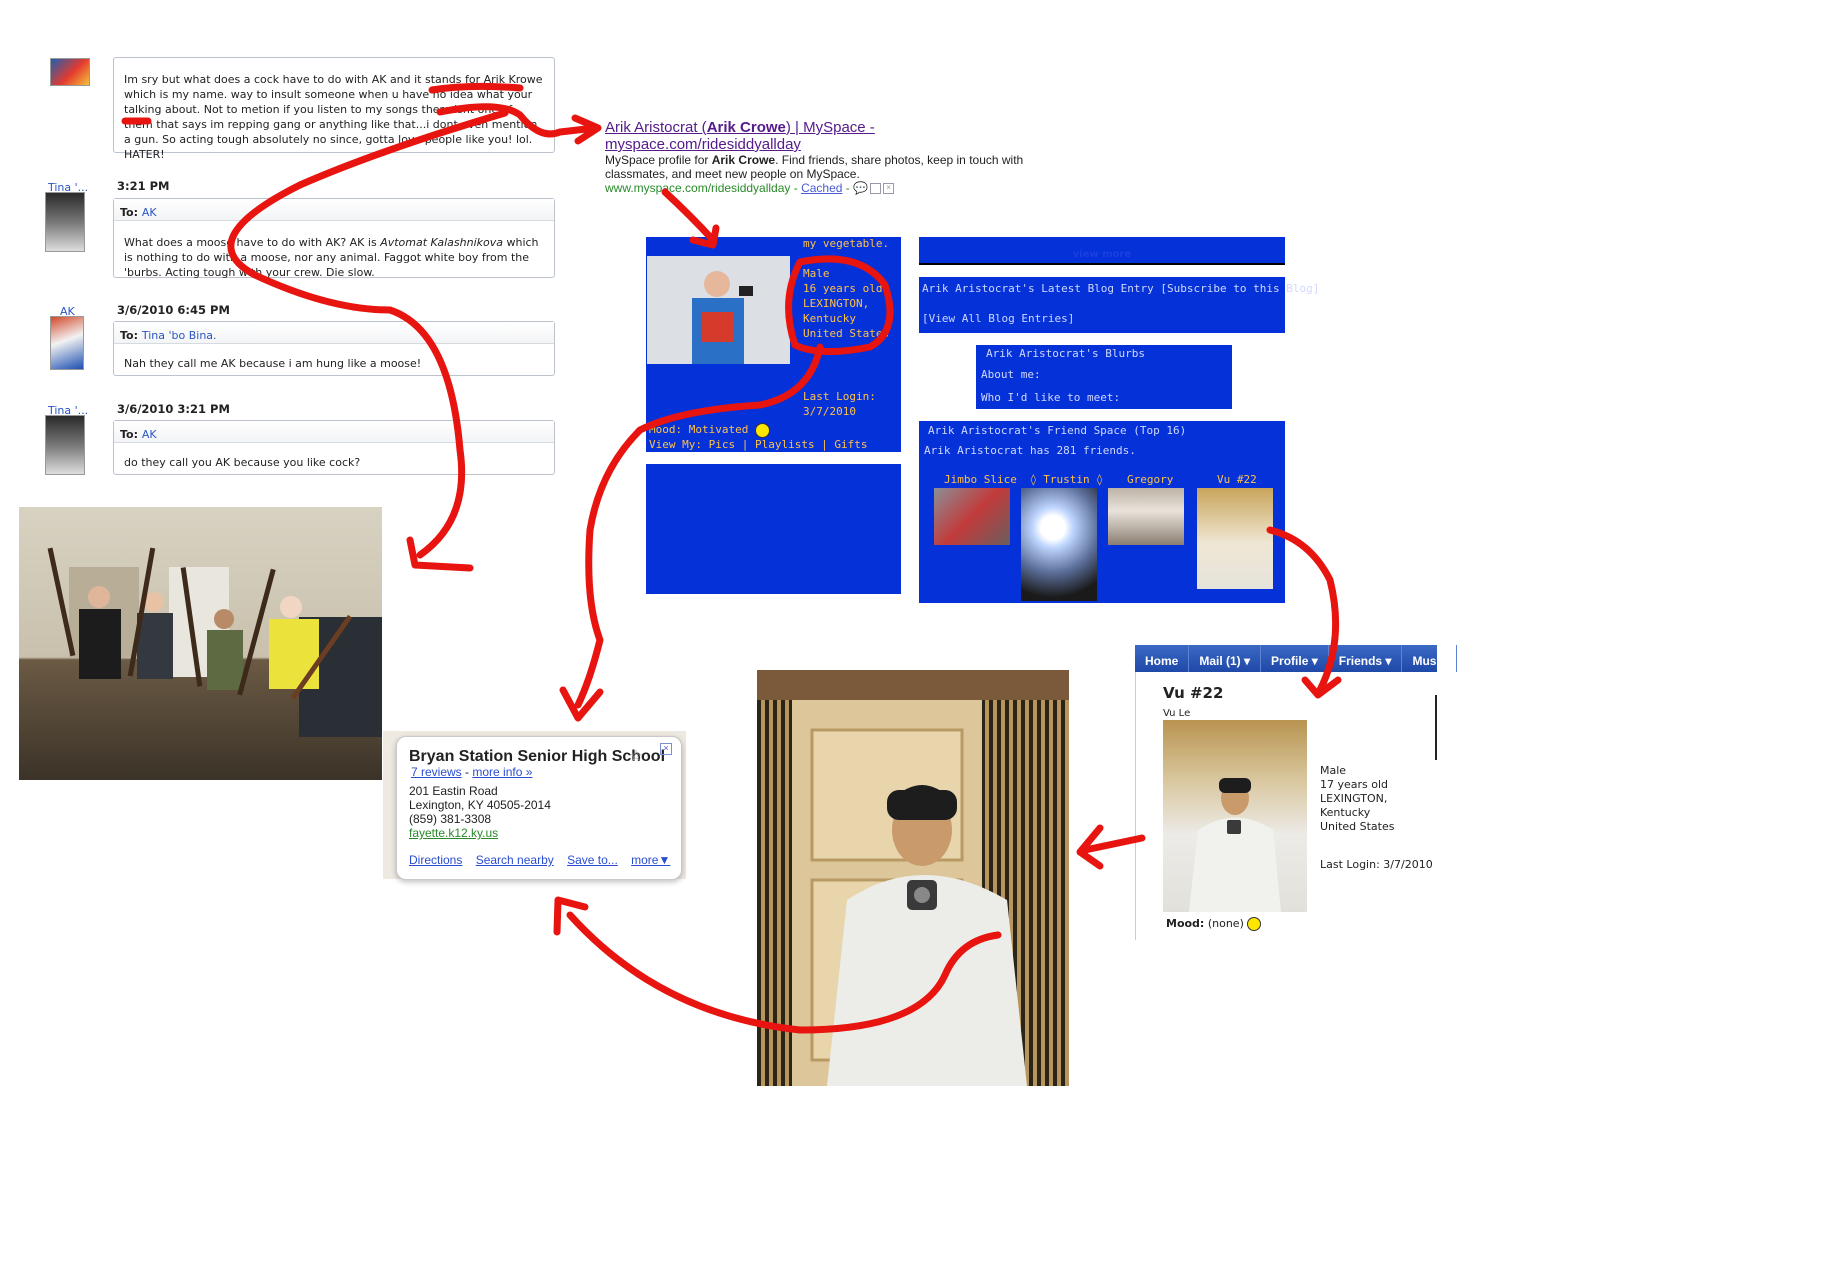  I want to click on similar-icon: 💬, so click(860, 188).